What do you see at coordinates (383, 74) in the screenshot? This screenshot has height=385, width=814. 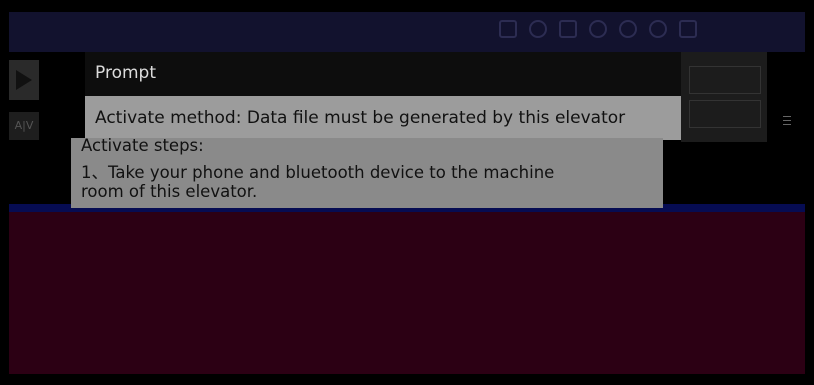 I see `prompt-dialog-header: Prompt` at bounding box center [383, 74].